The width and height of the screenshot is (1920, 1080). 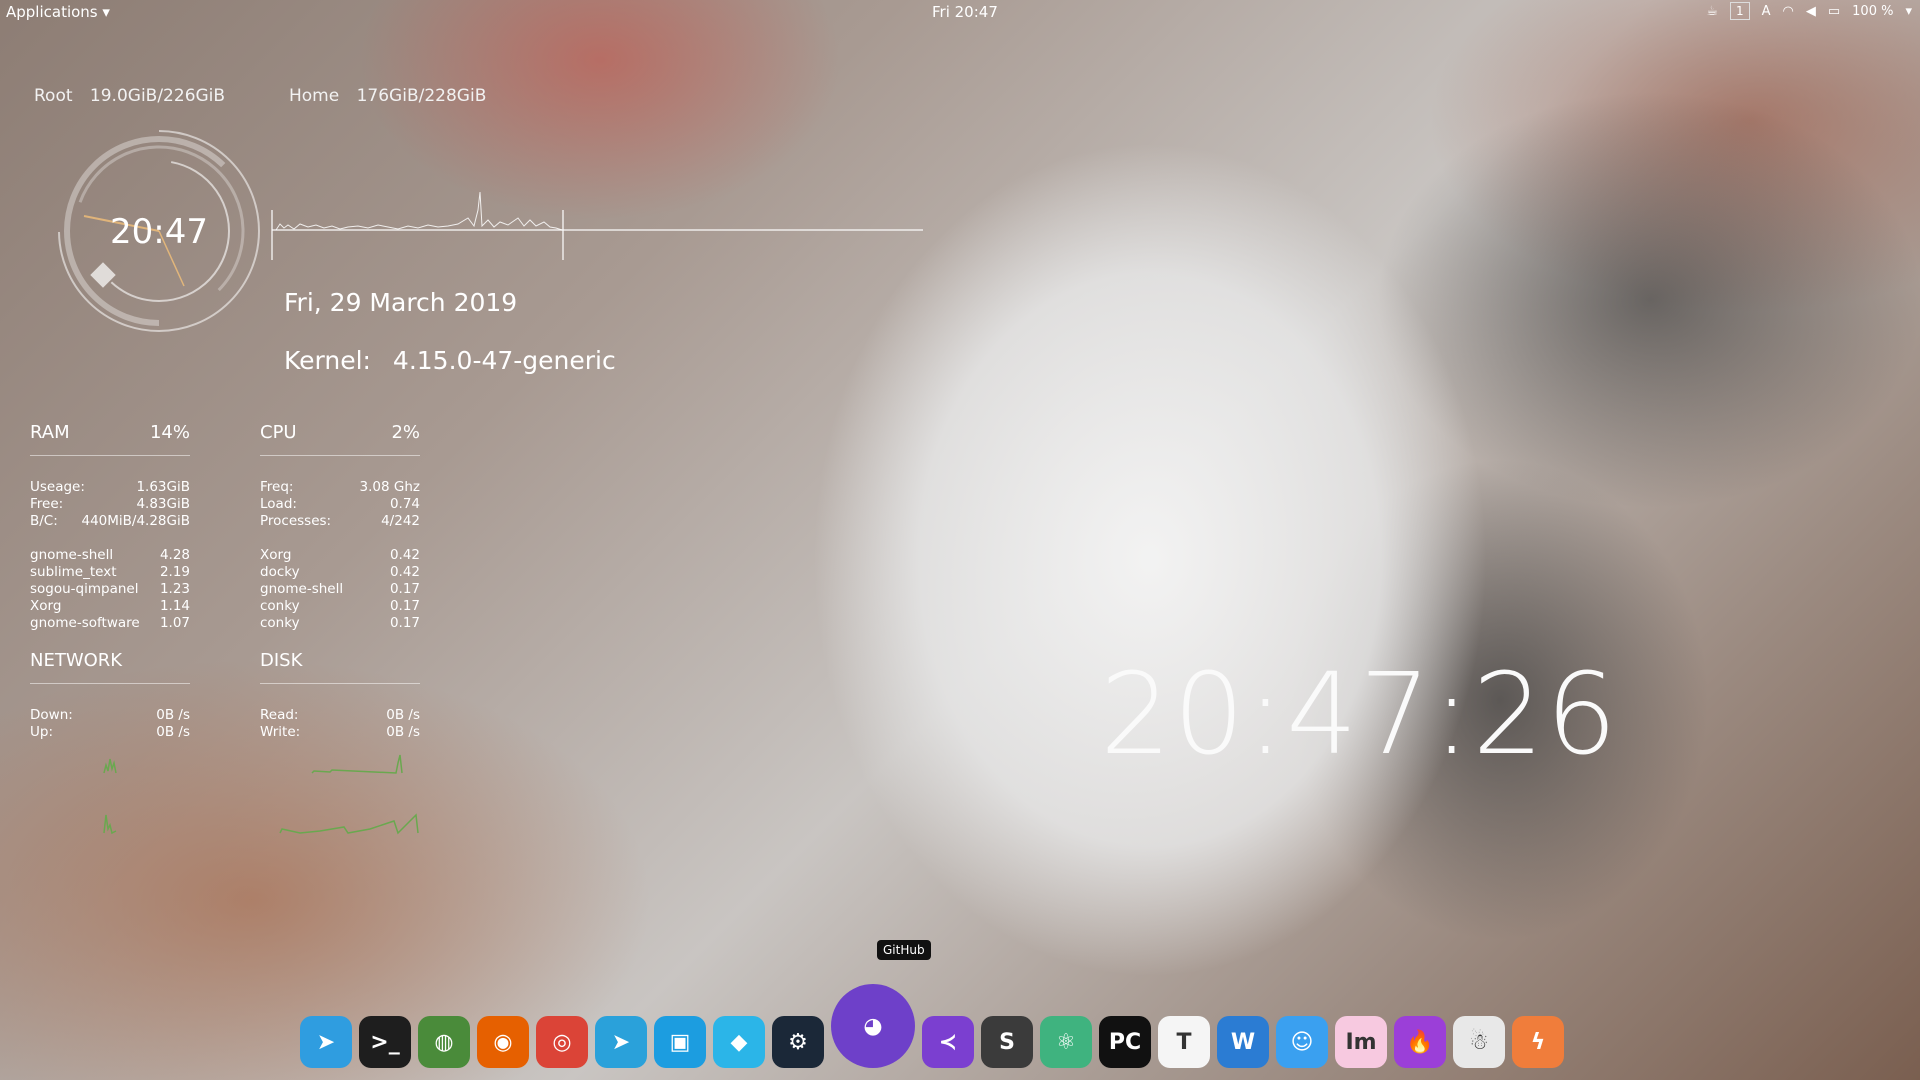 I want to click on root-disk: Root 19.0GiB/226GiB, so click(x=129, y=96).